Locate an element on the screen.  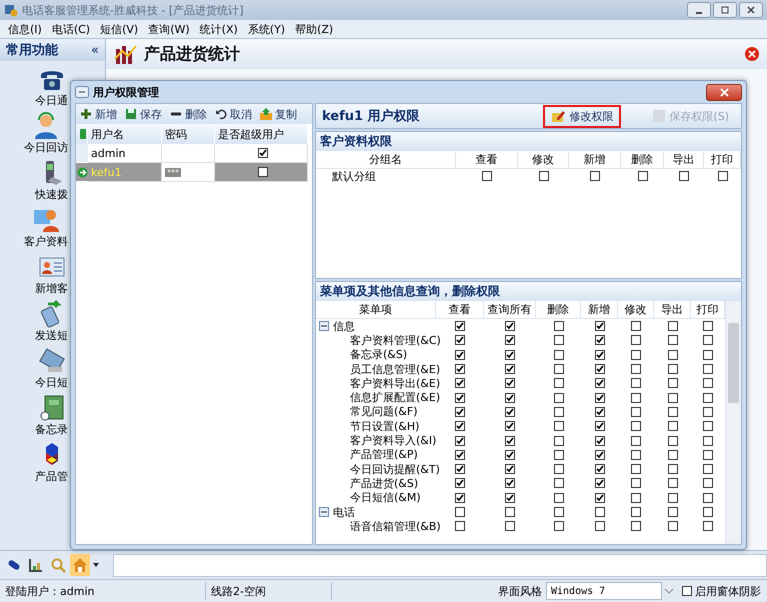
collapse-toggle: « is located at coordinates (95, 50).